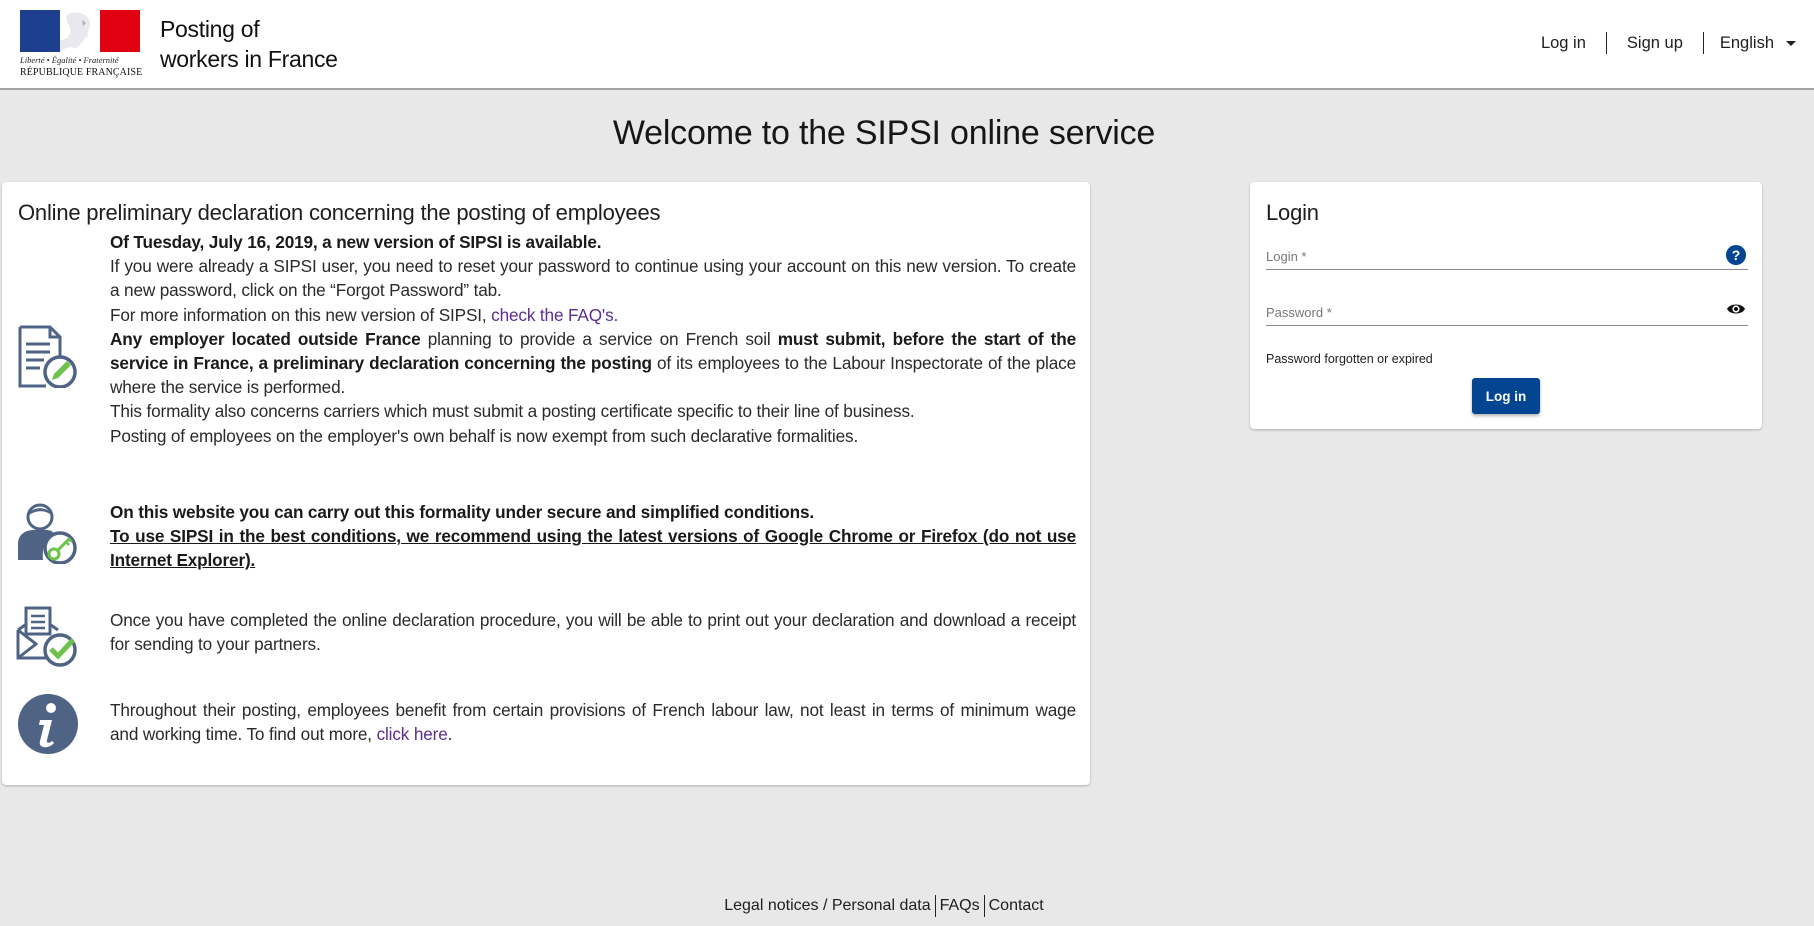 The image size is (1814, 926). Describe the element at coordinates (1349, 359) in the screenshot. I see `password-forgotten-link: Password forgotten or expired` at that location.